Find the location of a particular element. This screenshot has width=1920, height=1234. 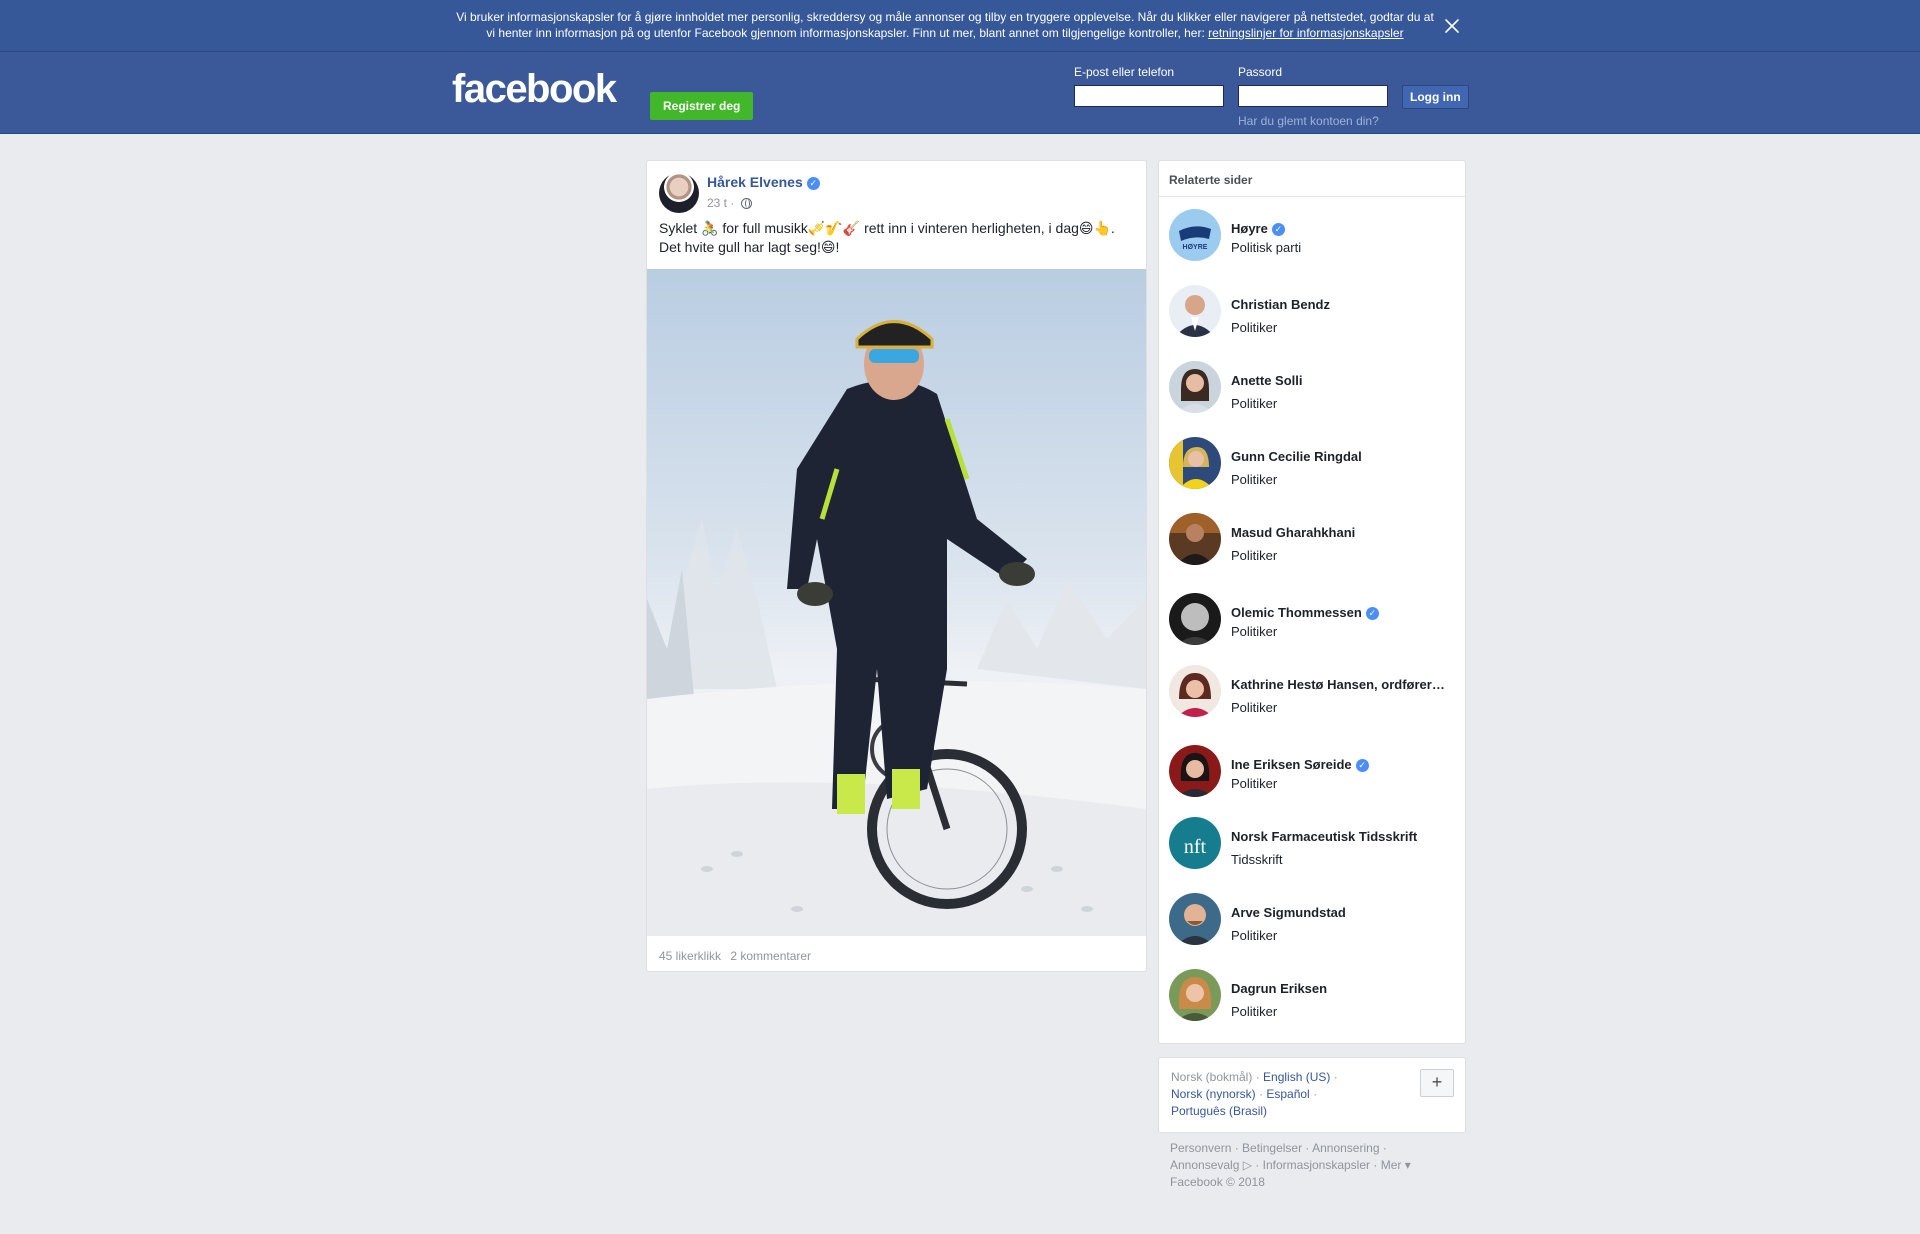

related-page-item: Ine Eriksen Søreide ✓ Politiker is located at coordinates (1314, 773).